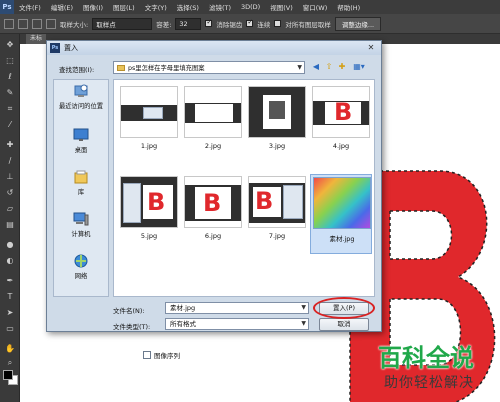 The height and width of the screenshot is (402, 500). I want to click on menu-type: 文字(Y), so click(156, 7).